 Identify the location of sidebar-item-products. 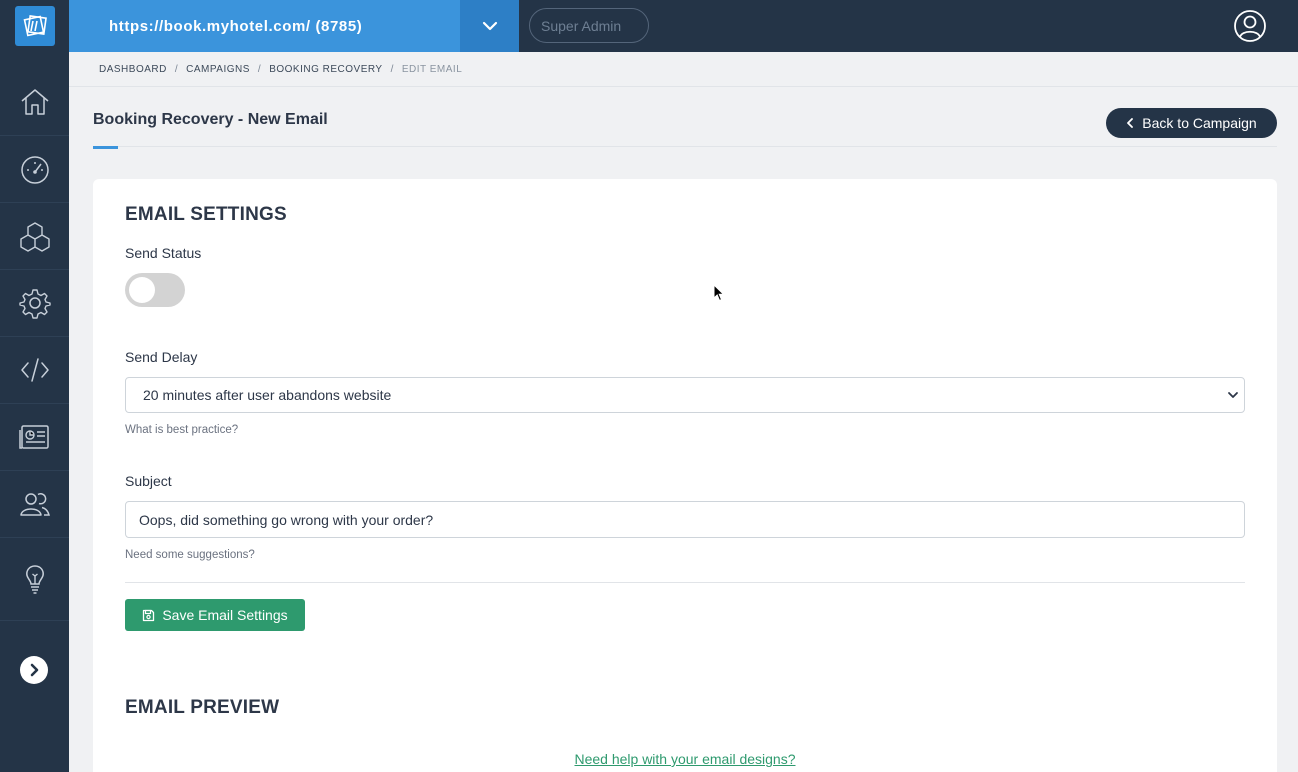
(34, 236).